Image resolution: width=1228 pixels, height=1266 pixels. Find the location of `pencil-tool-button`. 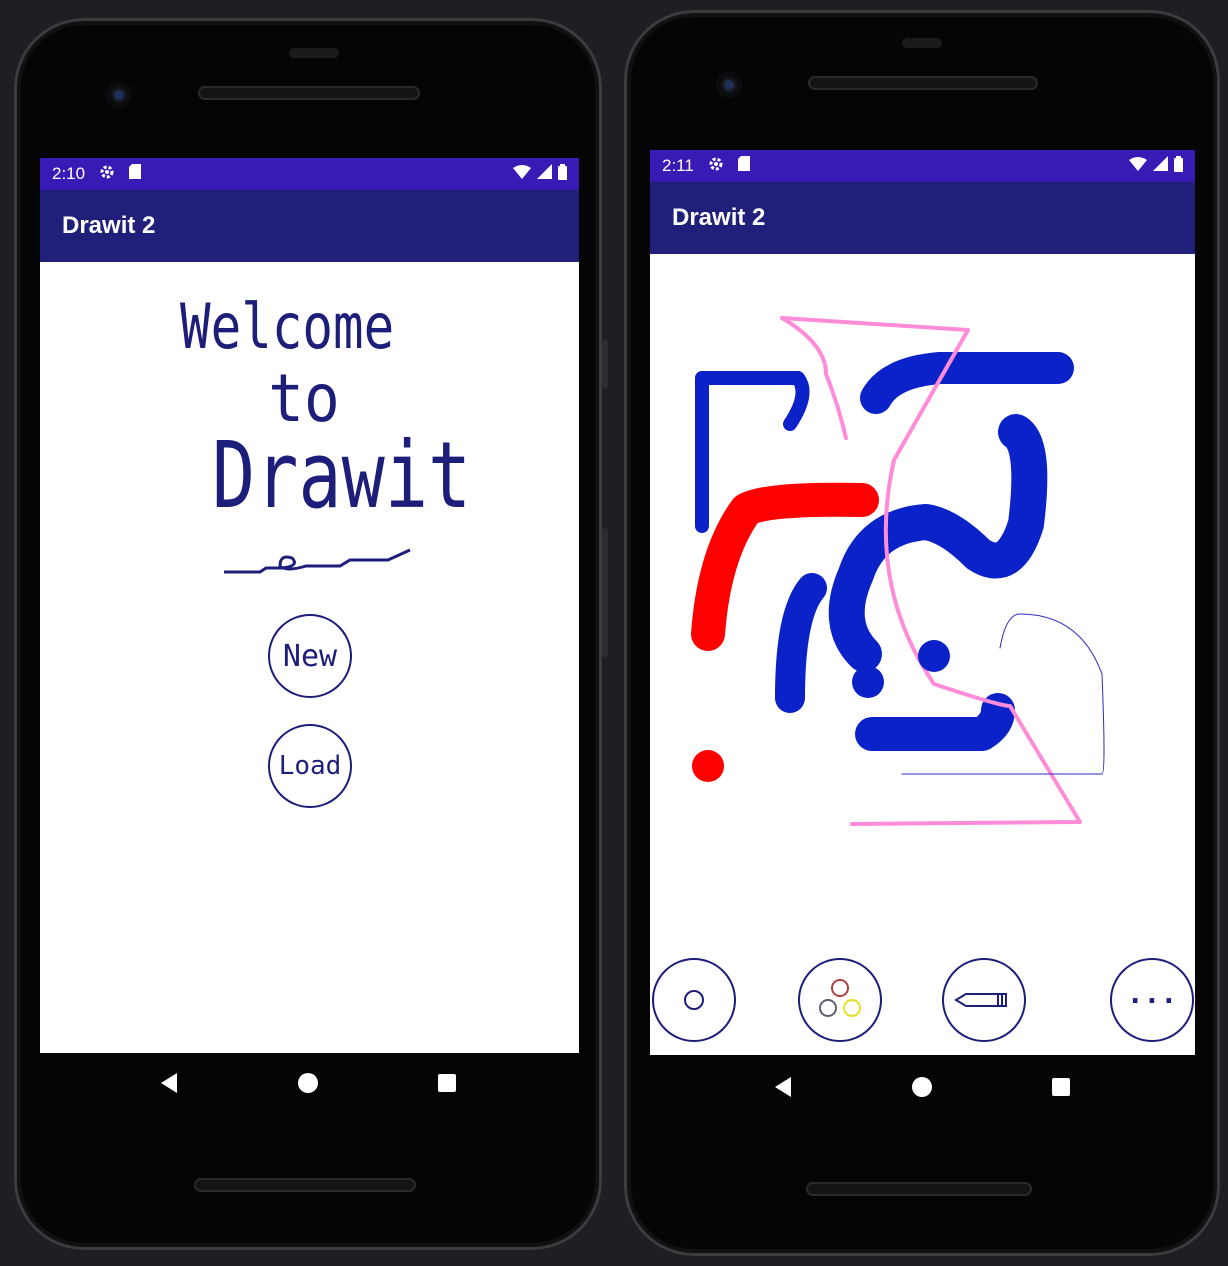

pencil-tool-button is located at coordinates (984, 1000).